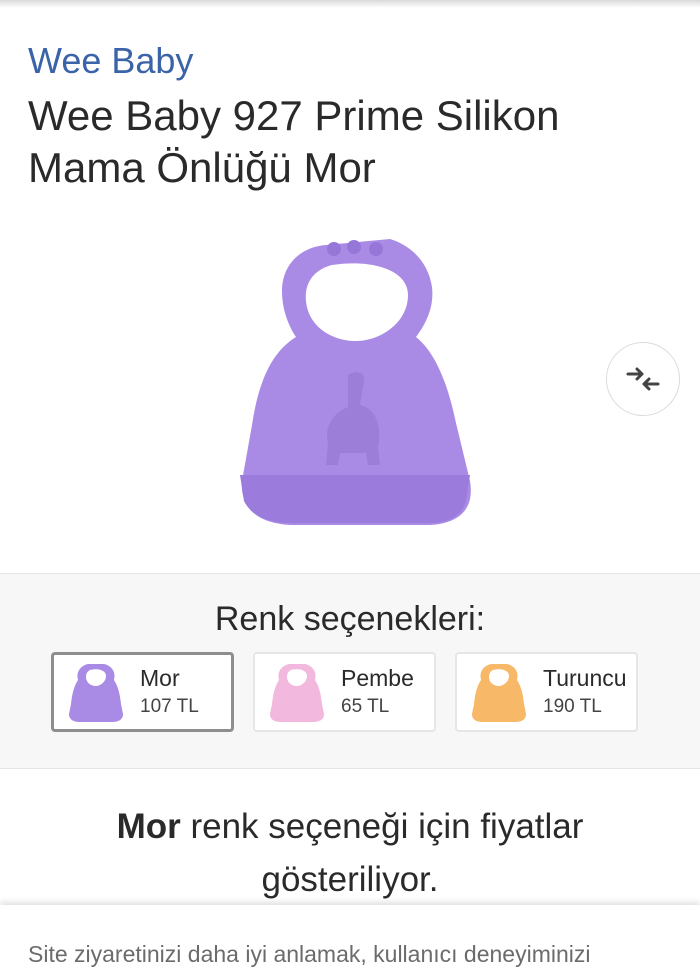  I want to click on brand-link: Wee Baby, so click(110, 61).